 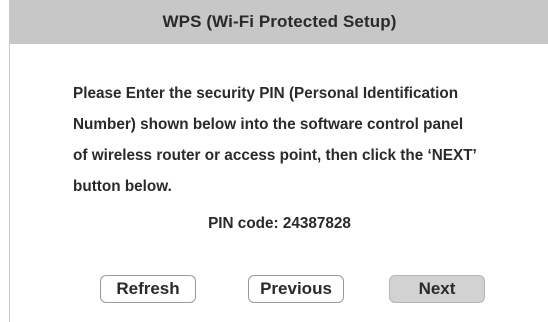 What do you see at coordinates (296, 289) in the screenshot?
I see `previous-button: Previous` at bounding box center [296, 289].